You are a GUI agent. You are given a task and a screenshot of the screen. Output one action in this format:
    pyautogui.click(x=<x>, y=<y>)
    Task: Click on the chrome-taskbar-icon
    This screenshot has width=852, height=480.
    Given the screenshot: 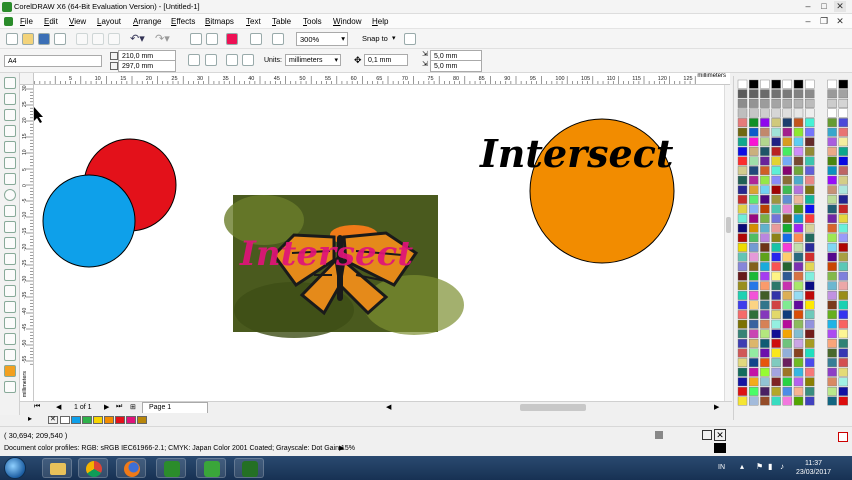 What is the action you would take?
    pyautogui.click(x=93, y=468)
    